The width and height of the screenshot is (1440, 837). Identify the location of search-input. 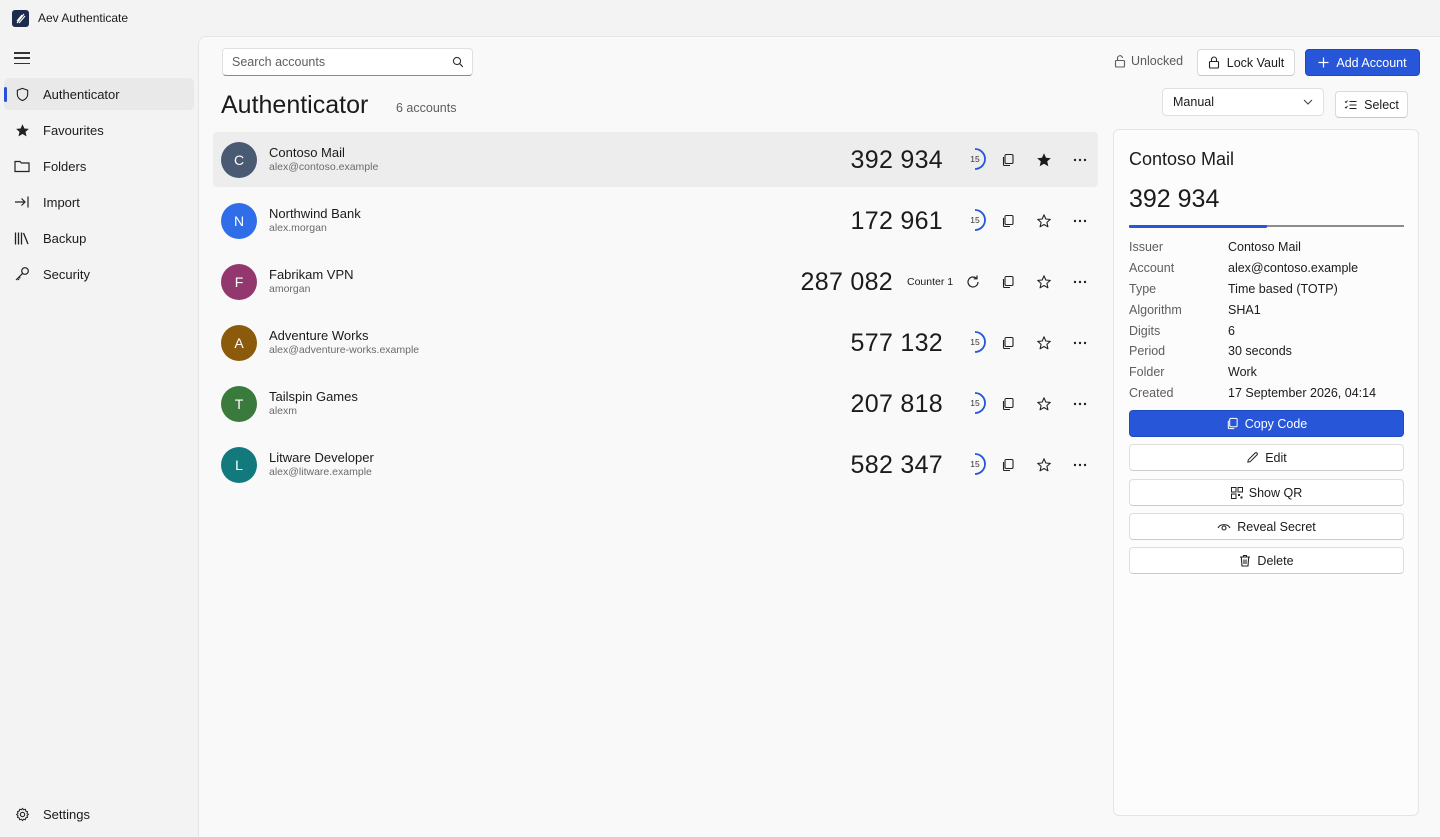
(333, 62).